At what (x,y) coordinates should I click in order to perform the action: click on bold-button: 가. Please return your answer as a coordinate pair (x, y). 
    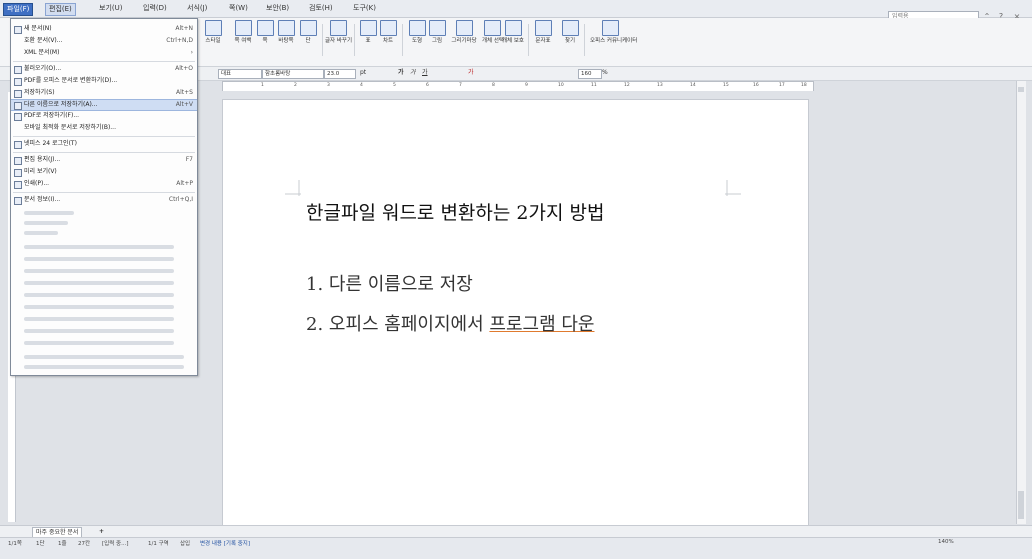
    Looking at the image, I should click on (401, 73).